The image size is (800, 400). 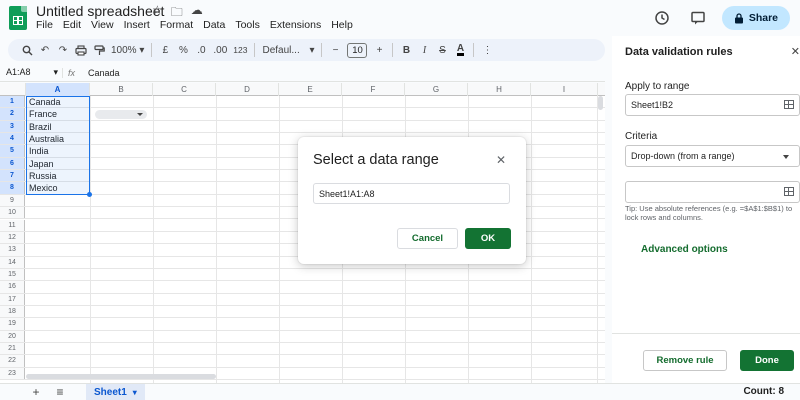 What do you see at coordinates (12, 163) in the screenshot?
I see `row-header: 6` at bounding box center [12, 163].